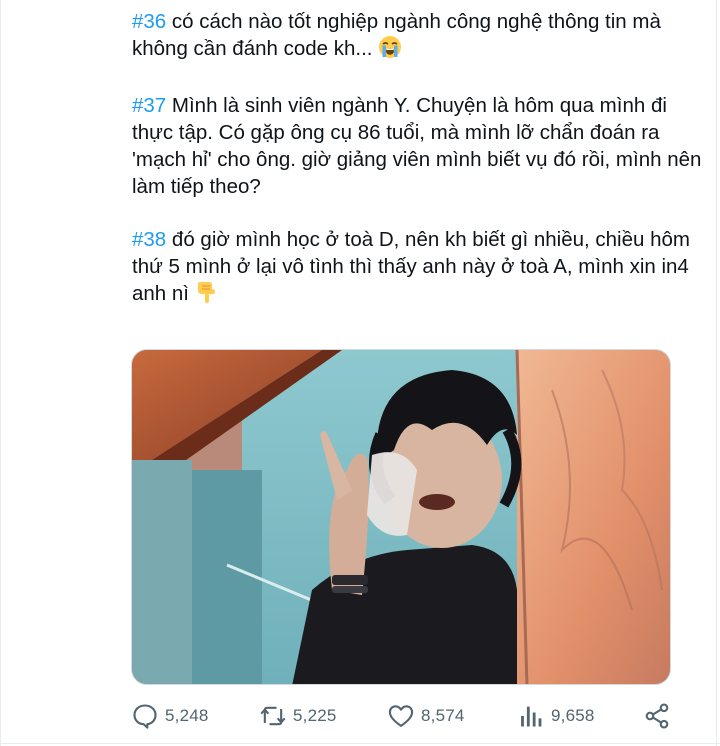 This screenshot has height=746, width=720. What do you see at coordinates (149, 105) in the screenshot?
I see `hashtag-37: #37` at bounding box center [149, 105].